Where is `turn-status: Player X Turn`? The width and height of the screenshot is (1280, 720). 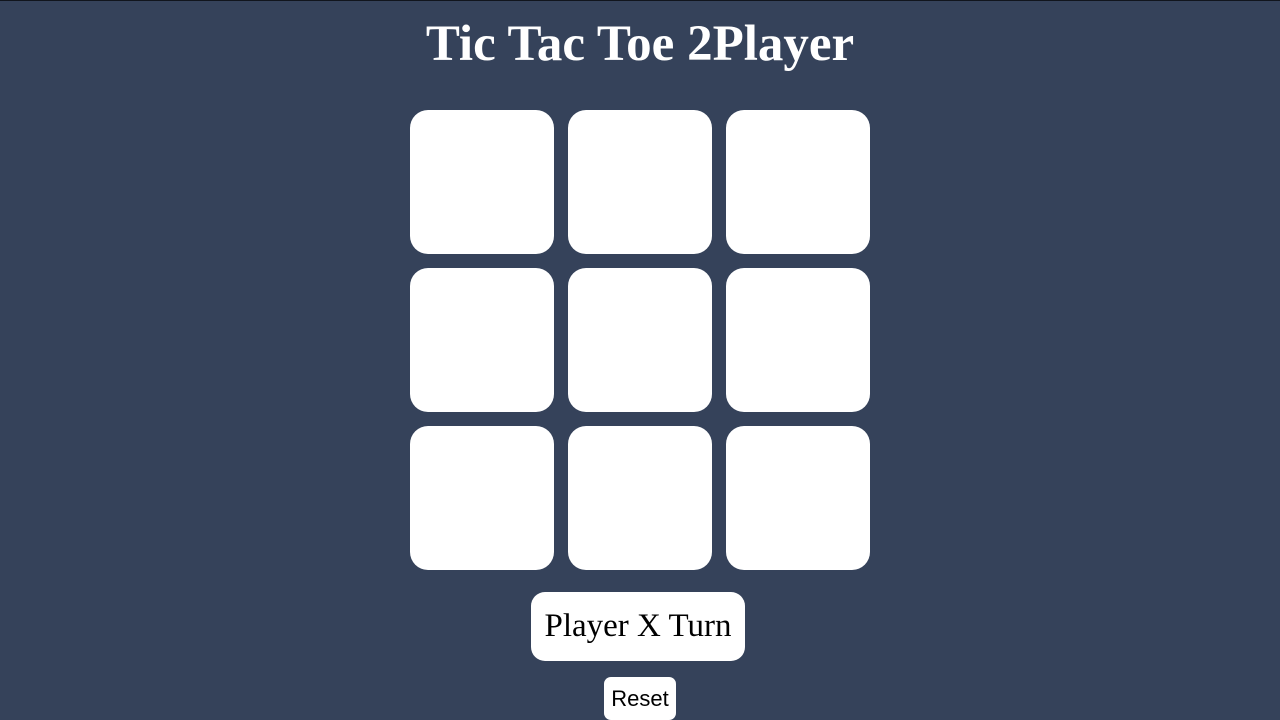
turn-status: Player X Turn is located at coordinates (638, 626).